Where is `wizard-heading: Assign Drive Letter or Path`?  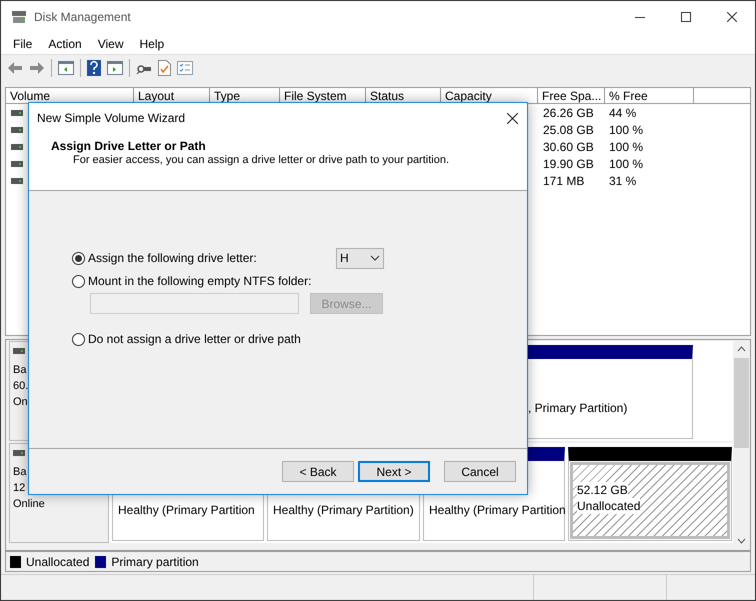
wizard-heading: Assign Drive Letter or Path is located at coordinates (128, 146).